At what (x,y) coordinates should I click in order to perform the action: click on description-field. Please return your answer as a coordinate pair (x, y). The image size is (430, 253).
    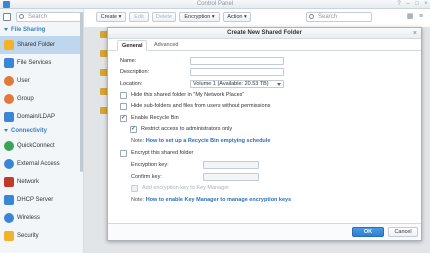
    Looking at the image, I should click on (237, 72).